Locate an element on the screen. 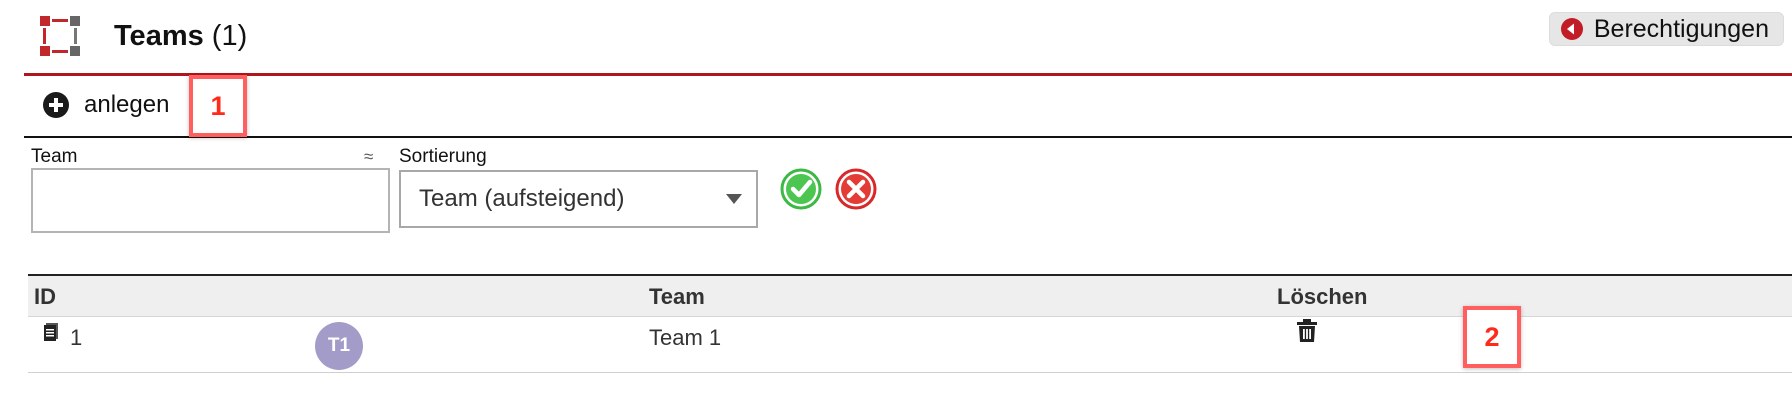  row-divider is located at coordinates (910, 372).